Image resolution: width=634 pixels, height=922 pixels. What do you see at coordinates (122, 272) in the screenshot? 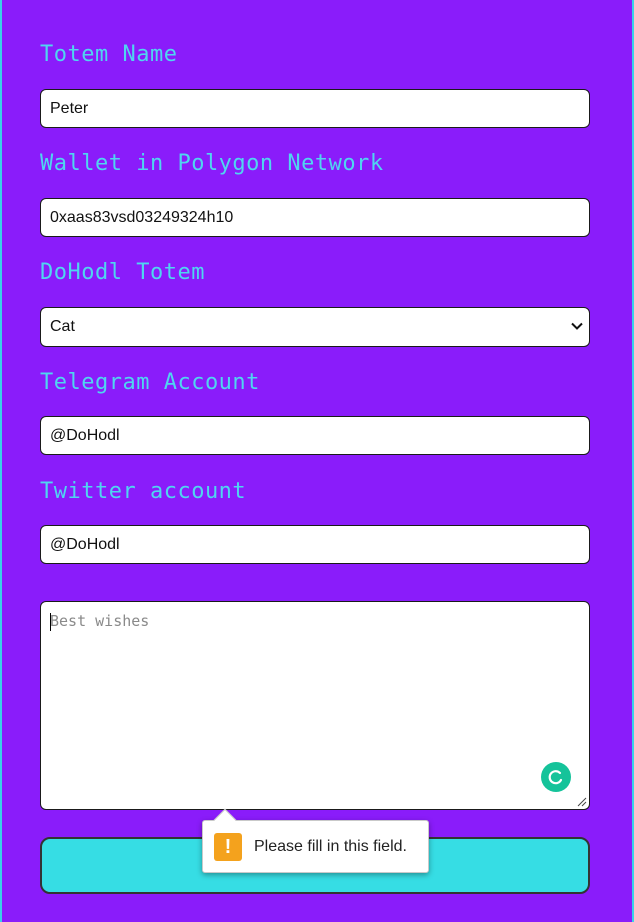
I see `totem-label: DoHodl Totem` at bounding box center [122, 272].